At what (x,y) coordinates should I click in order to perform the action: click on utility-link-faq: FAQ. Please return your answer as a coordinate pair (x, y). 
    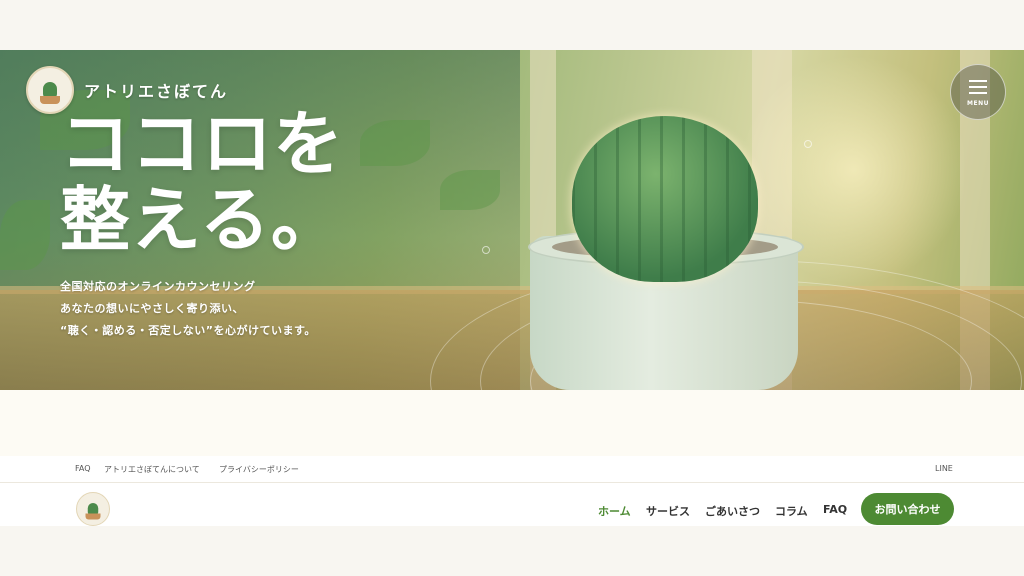
    Looking at the image, I should click on (83, 468).